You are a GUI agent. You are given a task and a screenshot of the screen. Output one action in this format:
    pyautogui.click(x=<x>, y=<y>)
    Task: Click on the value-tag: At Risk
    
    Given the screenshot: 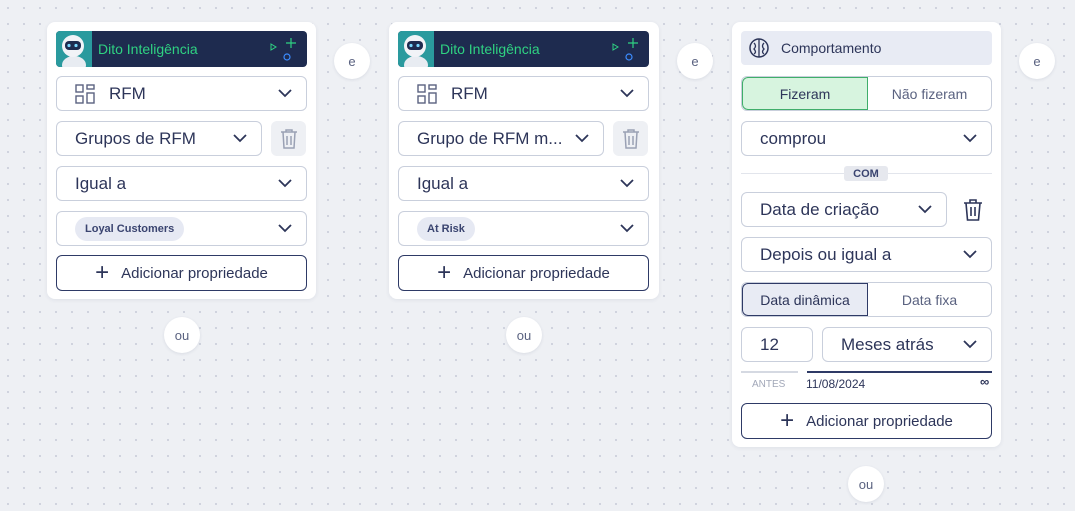 What is the action you would take?
    pyautogui.click(x=446, y=228)
    